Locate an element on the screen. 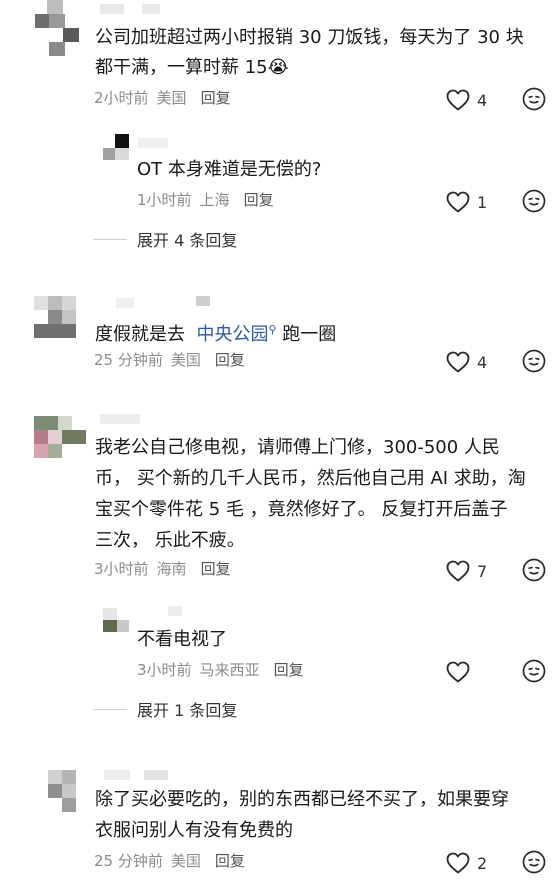 Image resolution: width=556 pixels, height=880 pixels. comment-text: 度假就是去 中央公园⚲ 跑一圈 is located at coordinates (216, 334).